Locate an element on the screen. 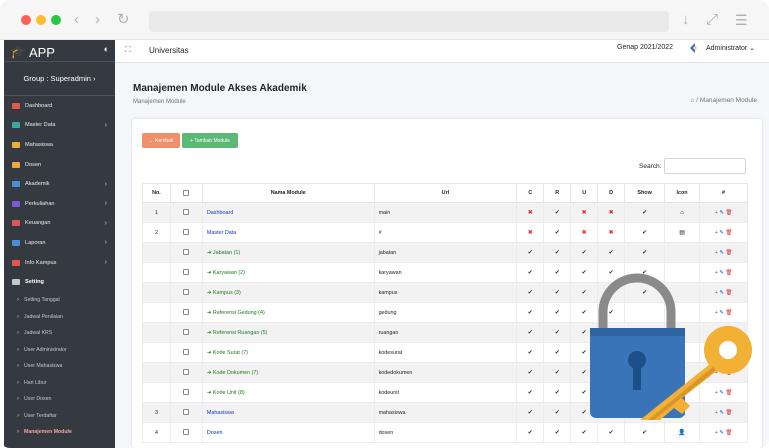  module-name: Mahasiswa is located at coordinates (220, 413).